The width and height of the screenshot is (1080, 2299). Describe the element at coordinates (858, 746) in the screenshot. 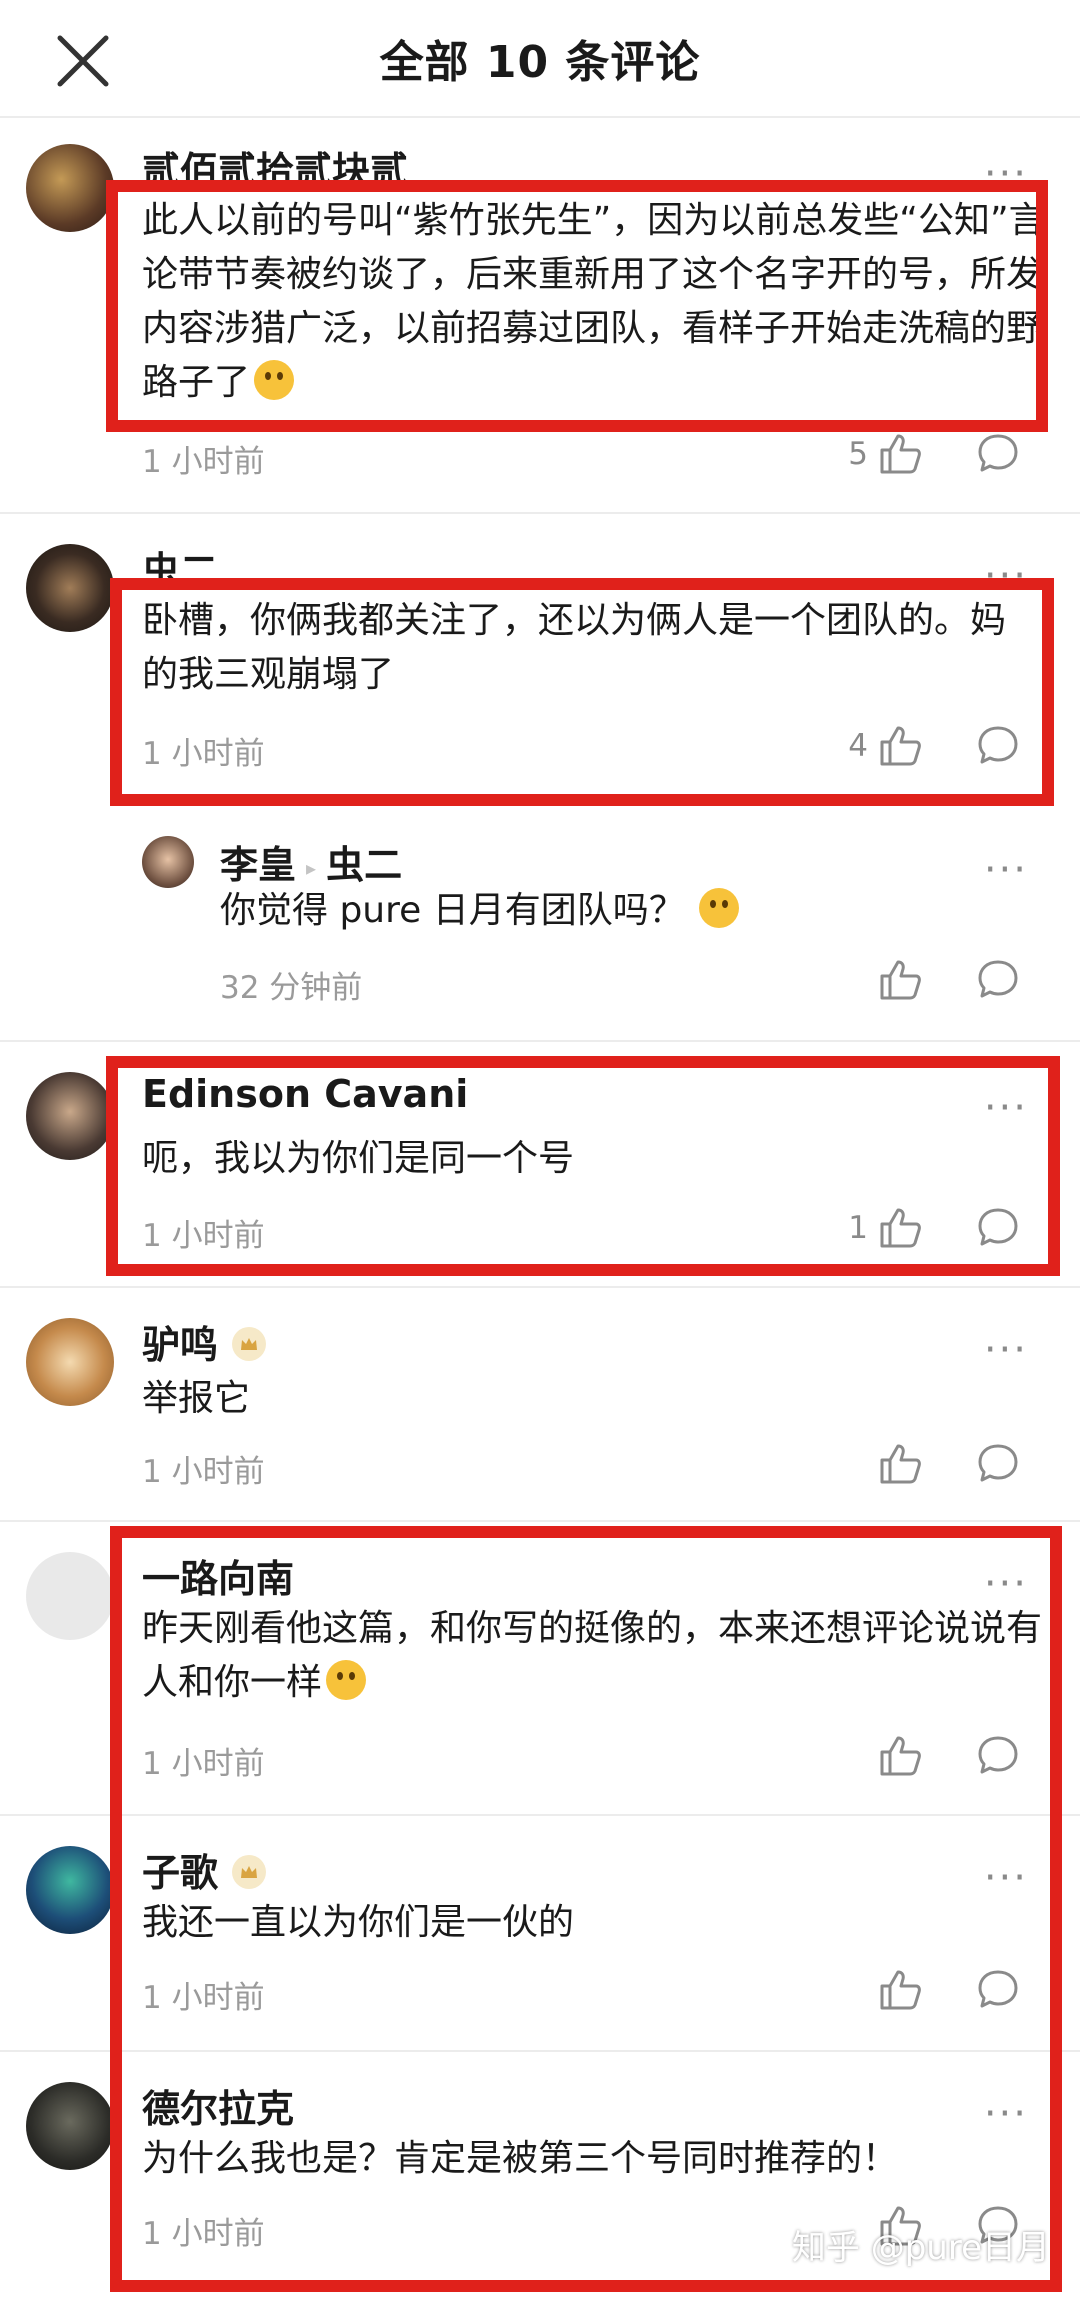

I see `like-count: 4` at that location.